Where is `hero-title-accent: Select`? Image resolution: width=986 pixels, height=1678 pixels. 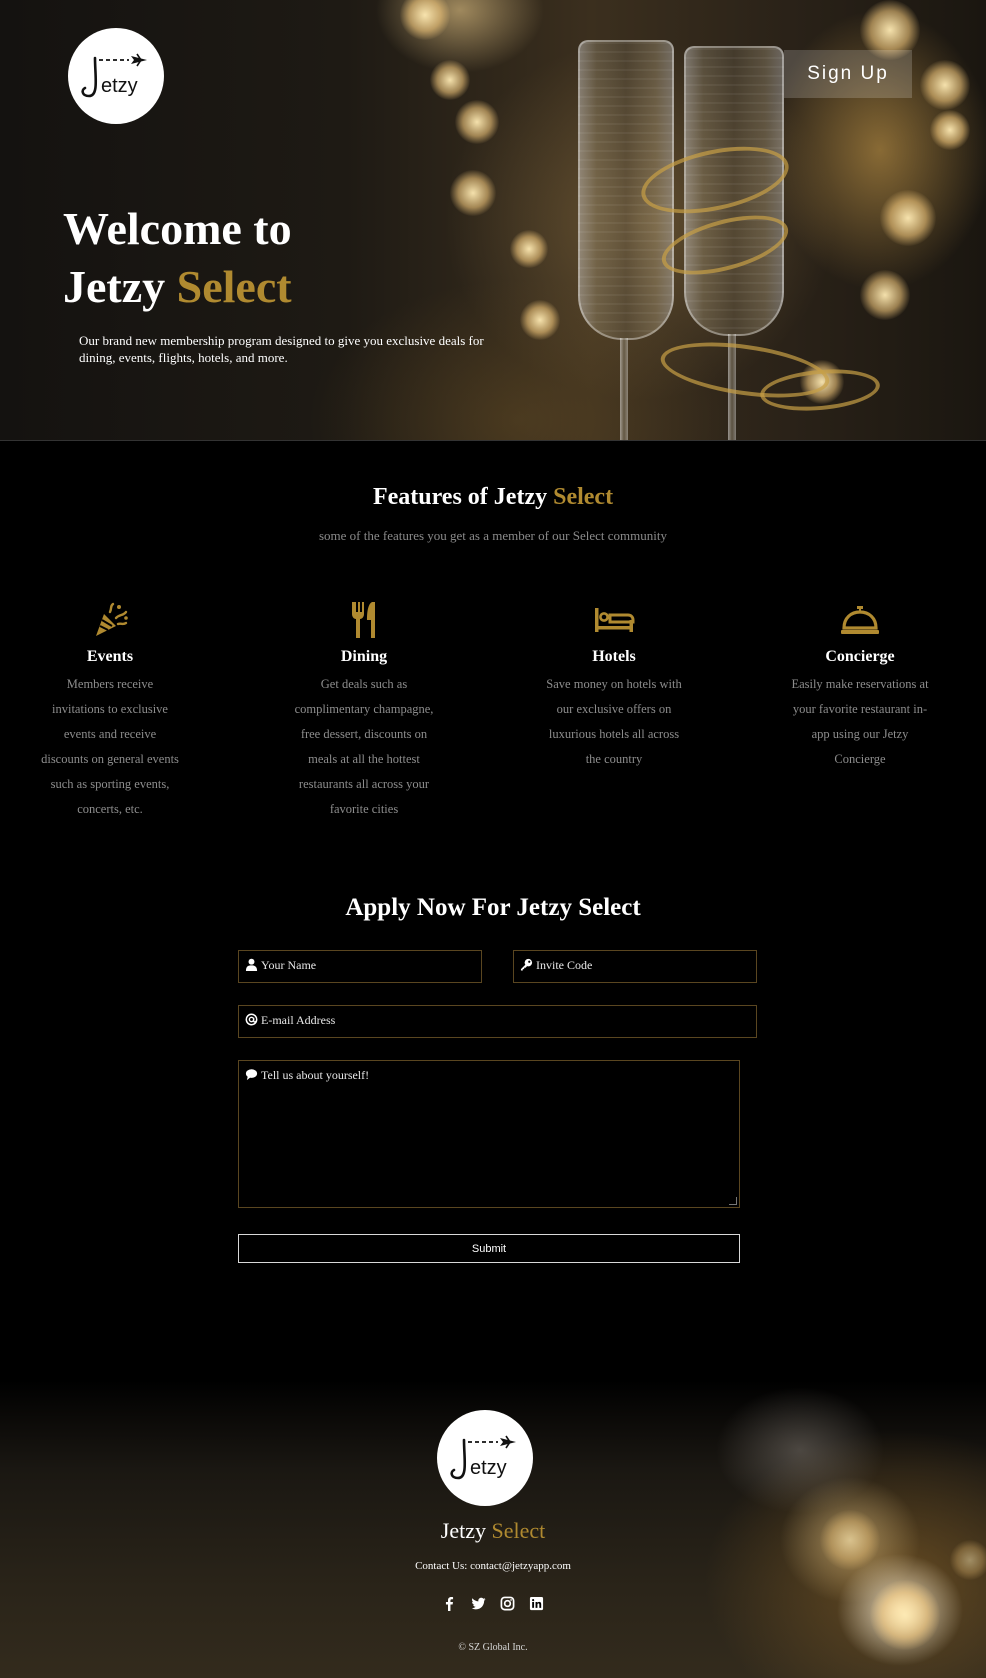
hero-title-accent: Select is located at coordinates (234, 286).